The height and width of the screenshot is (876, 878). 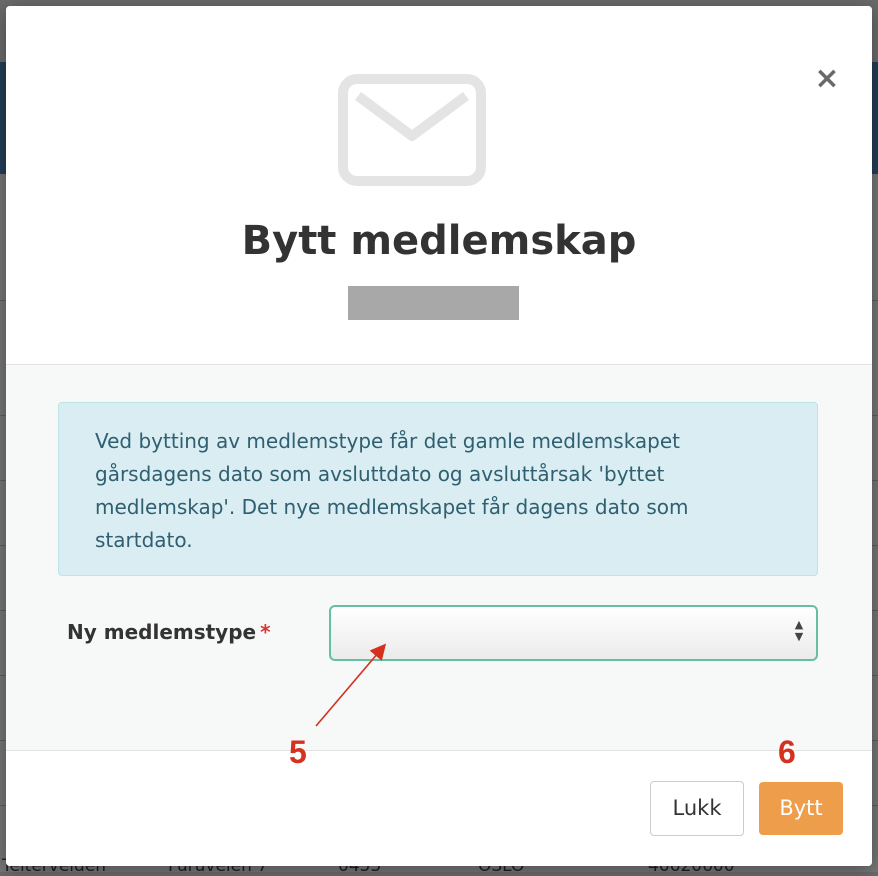 What do you see at coordinates (439, 241) in the screenshot?
I see `dialog-title: Bytt medlemskap` at bounding box center [439, 241].